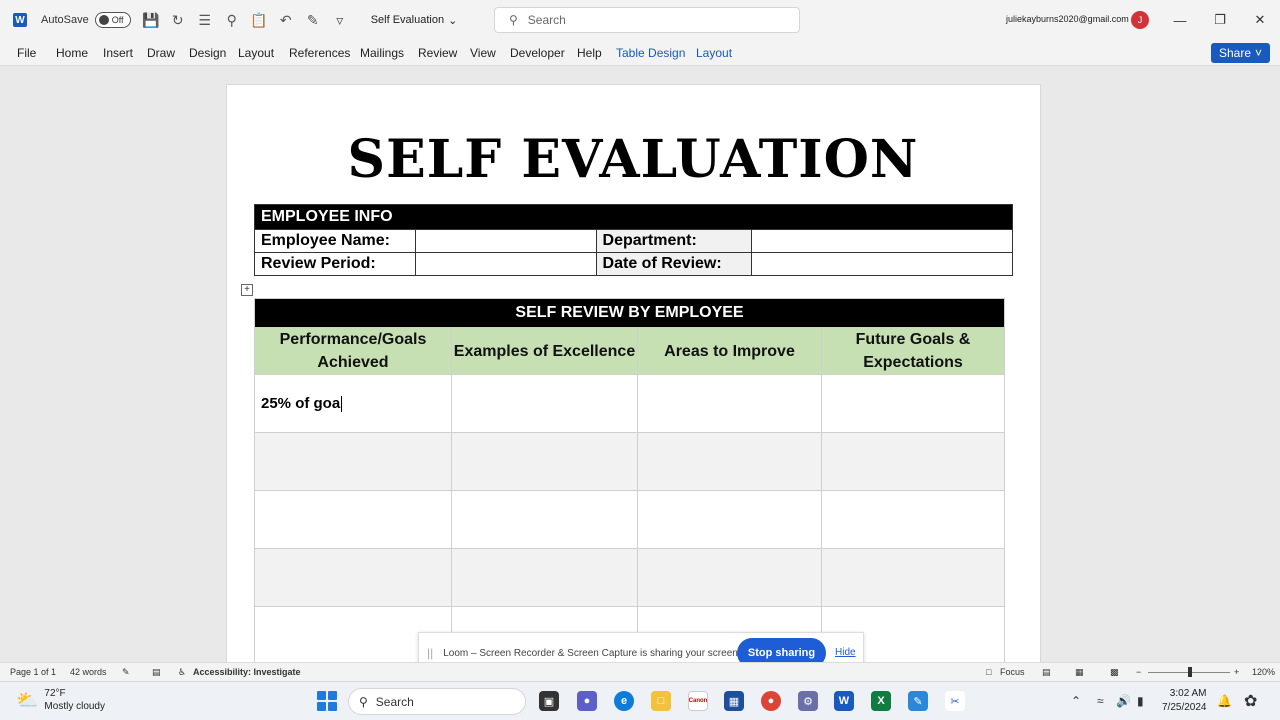 This screenshot has height=720, width=1280. What do you see at coordinates (505, 241) in the screenshot?
I see `employee-name-field` at bounding box center [505, 241].